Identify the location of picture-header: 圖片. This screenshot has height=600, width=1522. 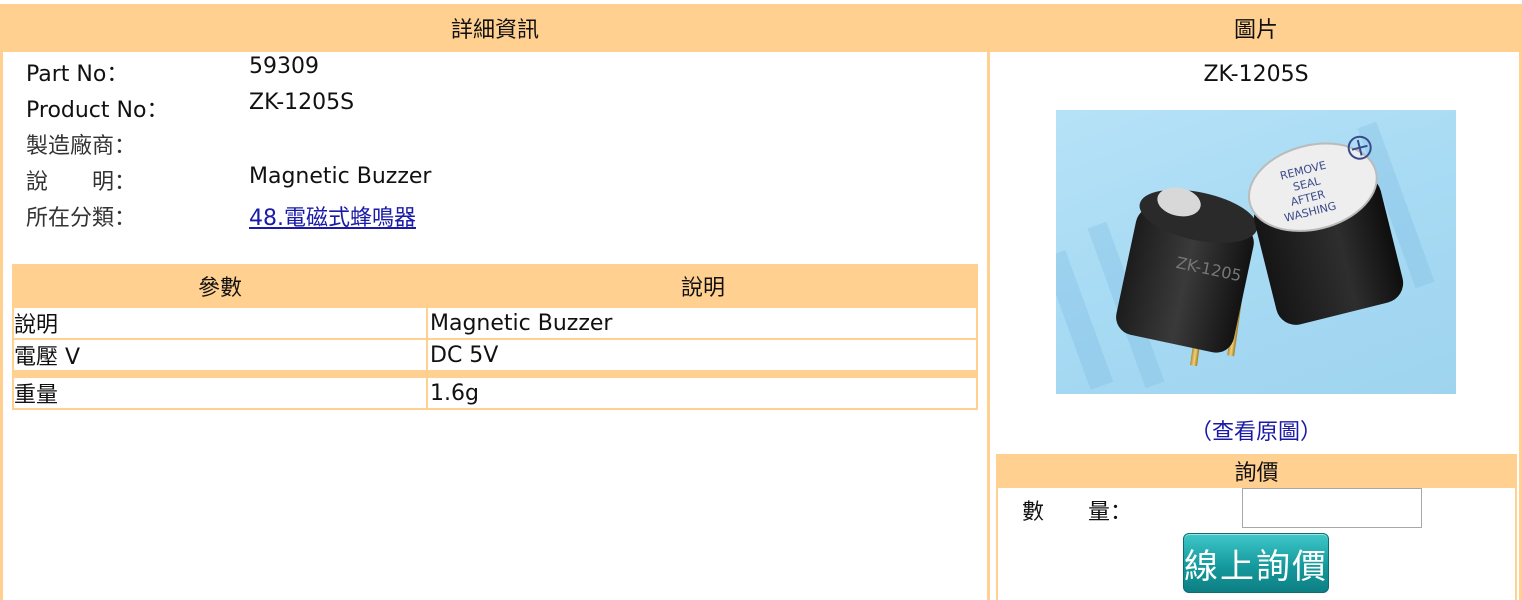
(1256, 28).